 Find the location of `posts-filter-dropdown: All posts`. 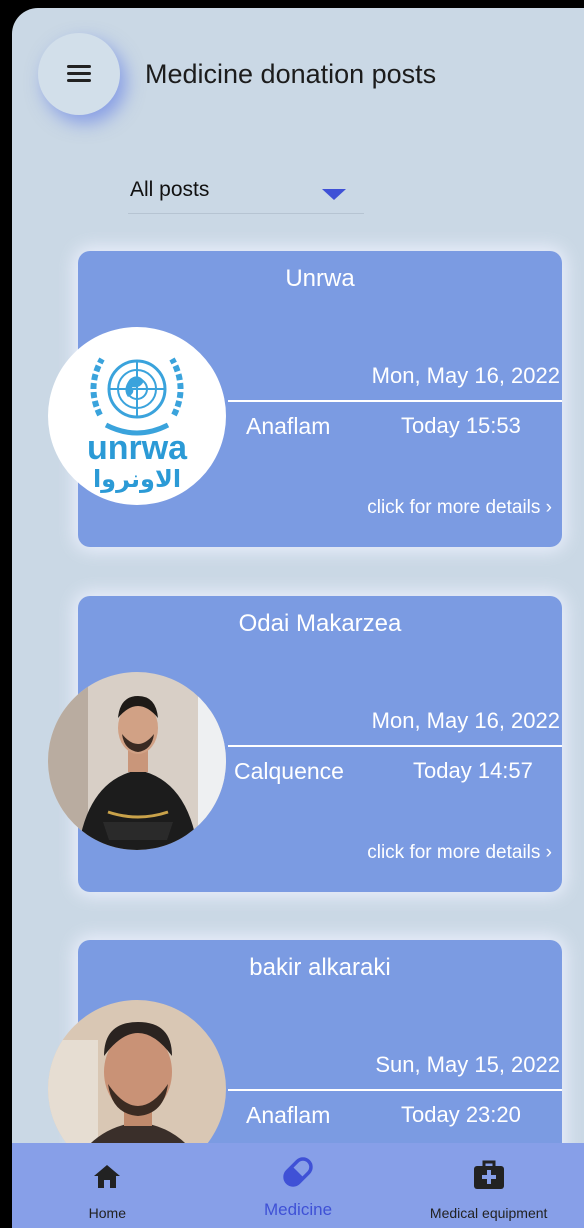

posts-filter-dropdown: All posts is located at coordinates (246, 194).